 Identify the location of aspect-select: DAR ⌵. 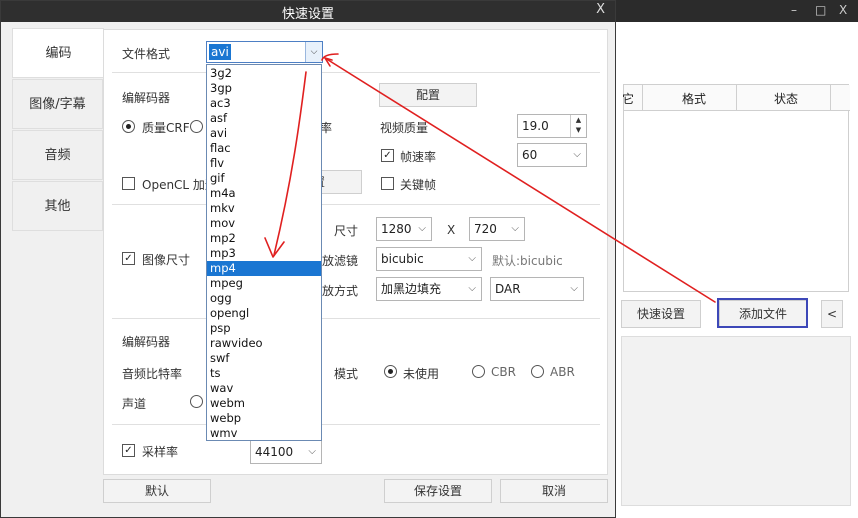
(537, 289).